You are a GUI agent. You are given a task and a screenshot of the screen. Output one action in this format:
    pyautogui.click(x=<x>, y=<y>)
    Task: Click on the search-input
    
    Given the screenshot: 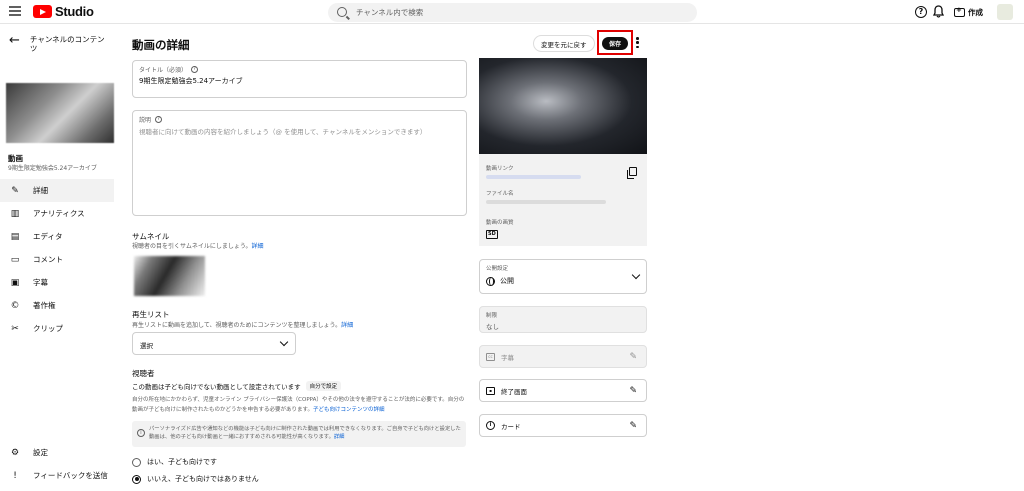 What is the action you would take?
    pyautogui.click(x=516, y=12)
    